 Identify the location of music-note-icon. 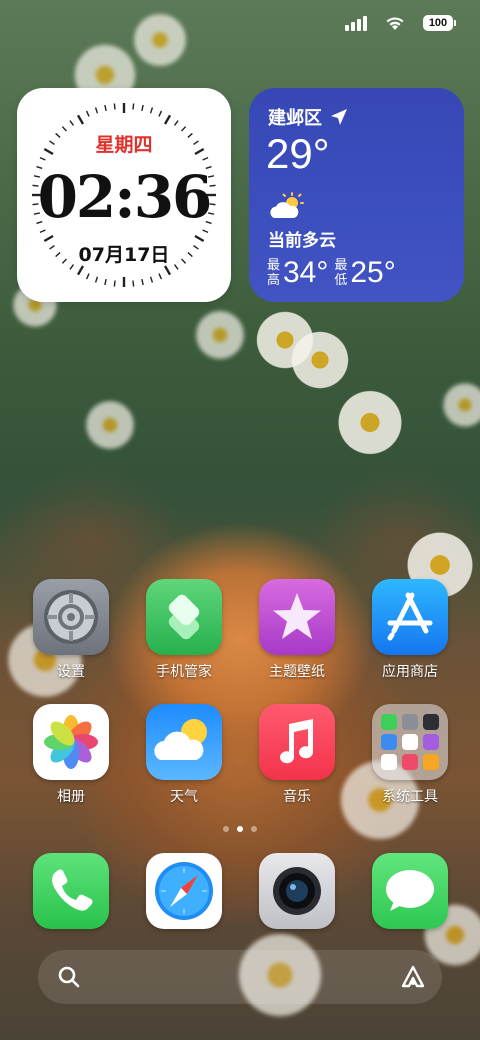
(297, 742).